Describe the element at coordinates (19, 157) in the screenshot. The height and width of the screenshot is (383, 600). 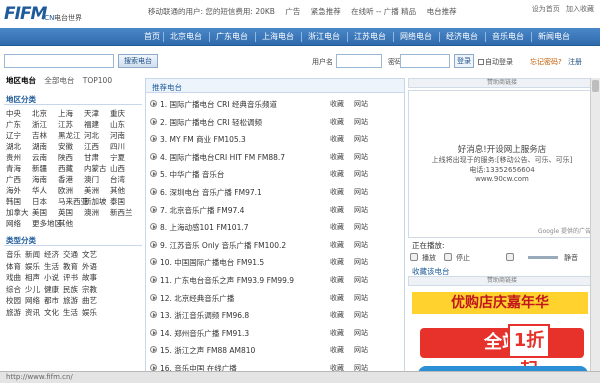
I see `city-link: 贵州` at that location.